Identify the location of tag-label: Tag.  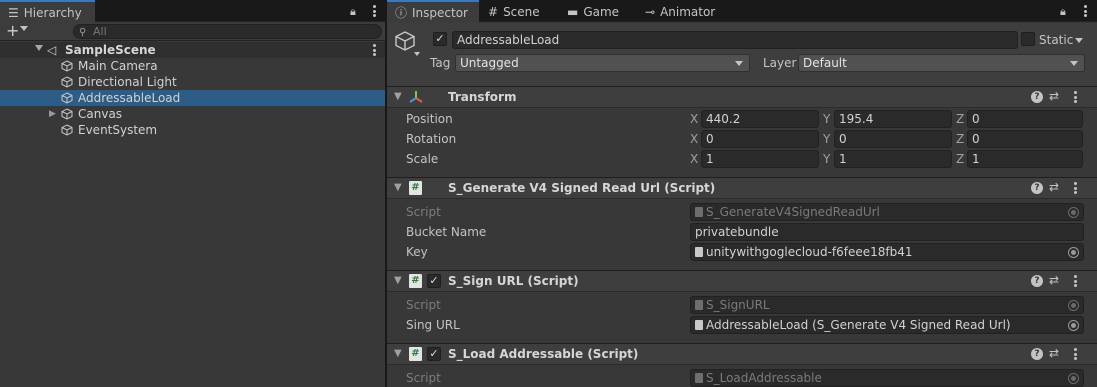
(440, 63).